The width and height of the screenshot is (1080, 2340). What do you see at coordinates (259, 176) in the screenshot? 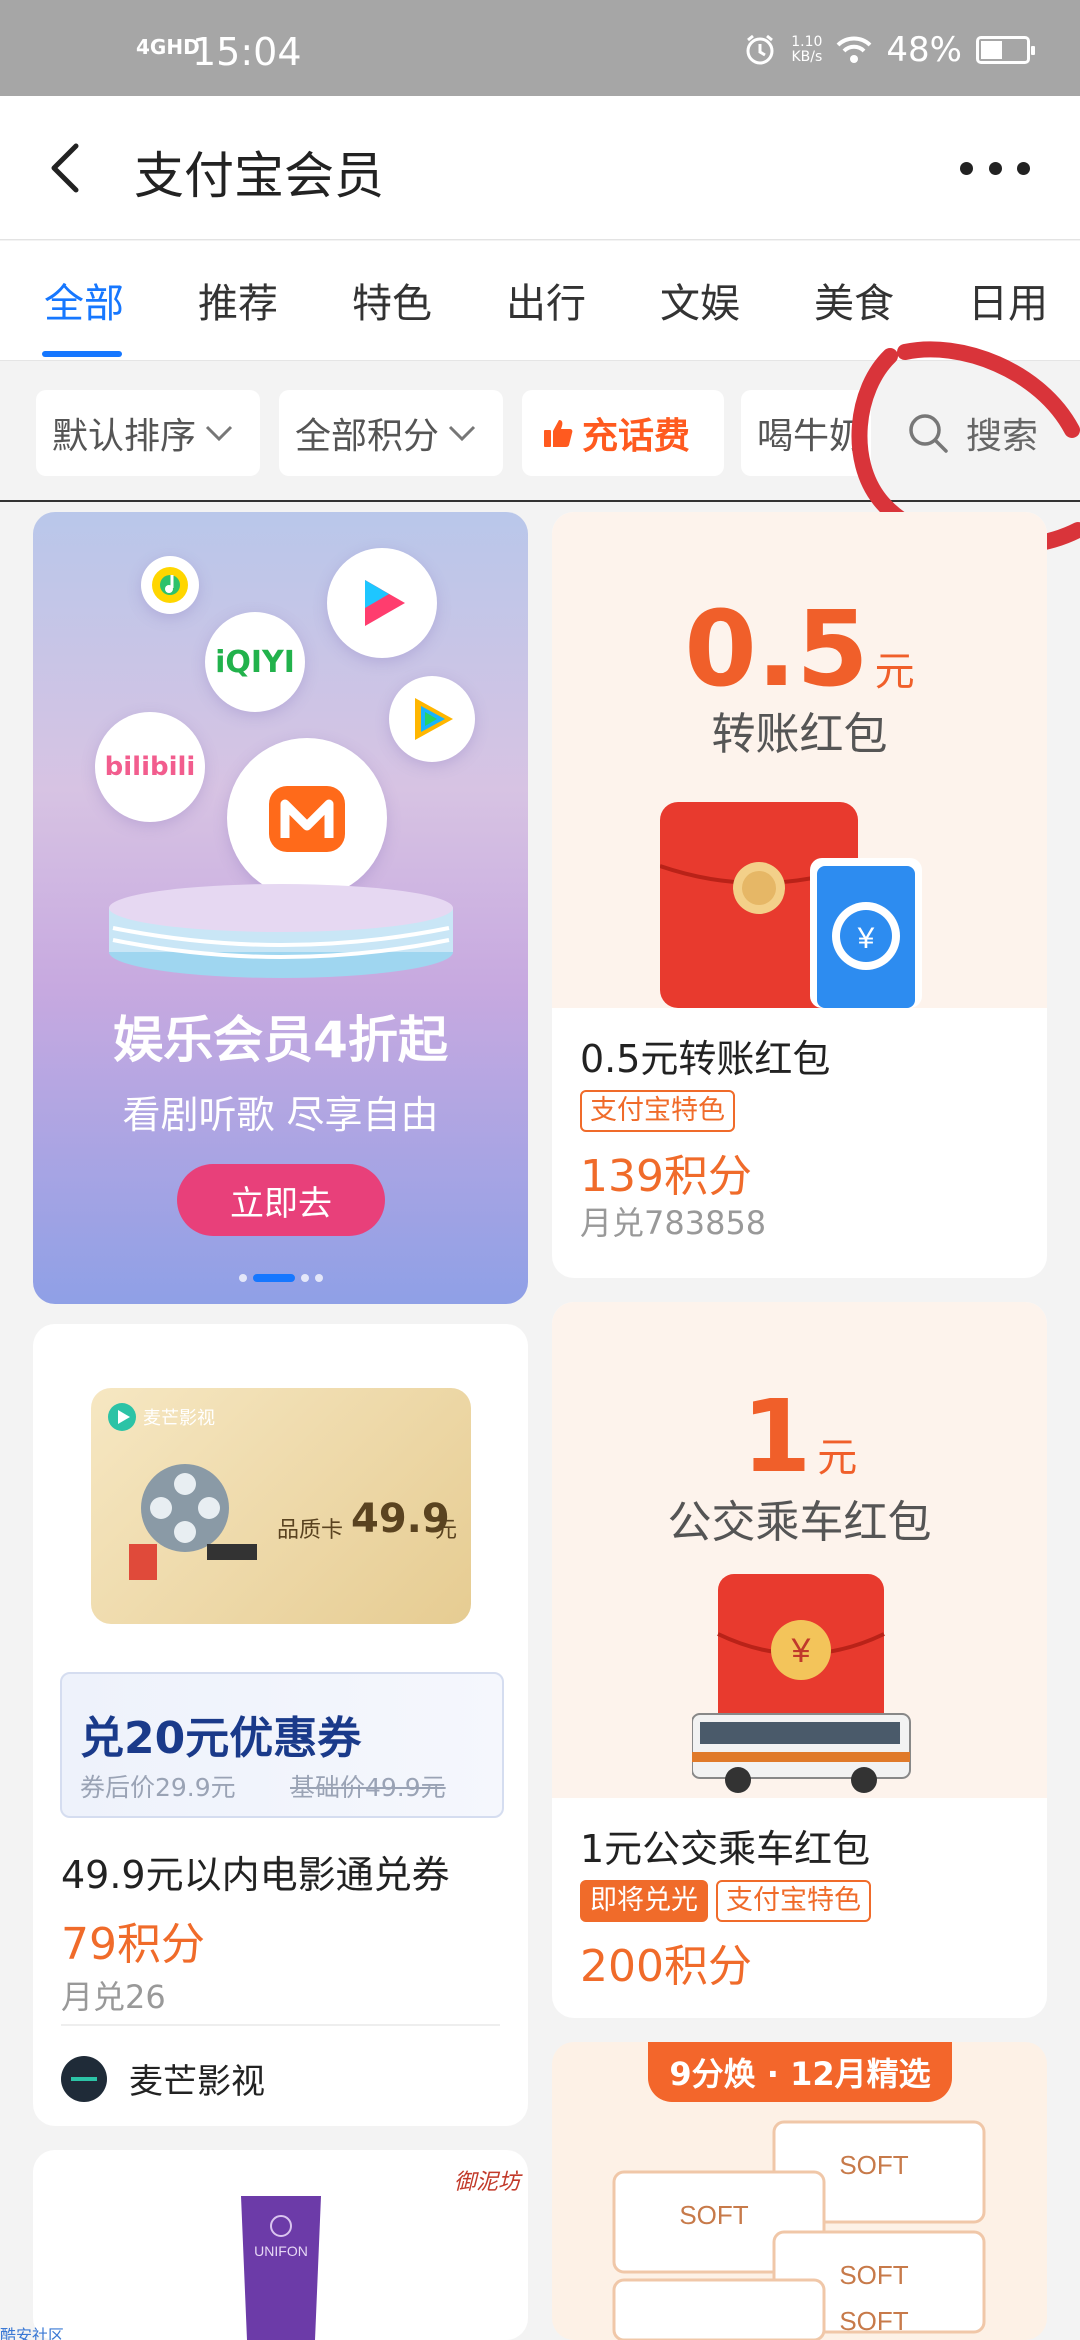
I see `page-title: 支付宝会员` at bounding box center [259, 176].